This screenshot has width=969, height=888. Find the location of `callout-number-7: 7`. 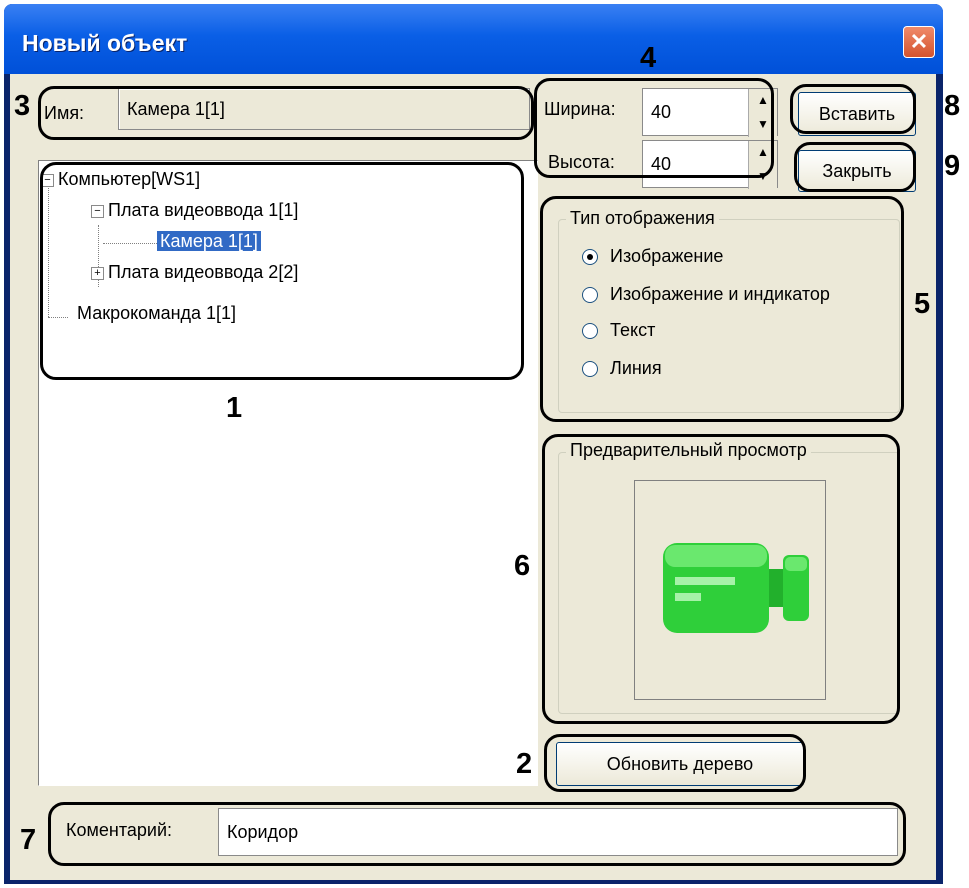

callout-number-7: 7 is located at coordinates (28, 840).